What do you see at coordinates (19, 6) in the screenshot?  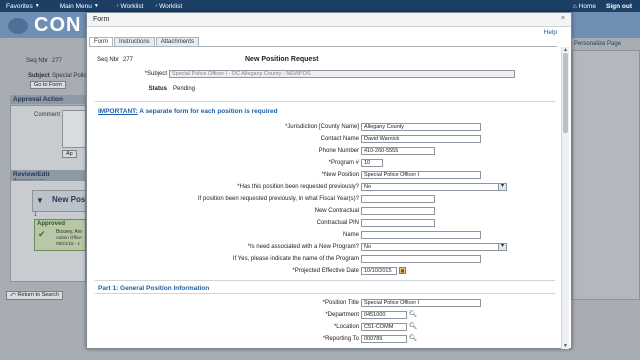 I see `favorites-label: Favorites` at bounding box center [19, 6].